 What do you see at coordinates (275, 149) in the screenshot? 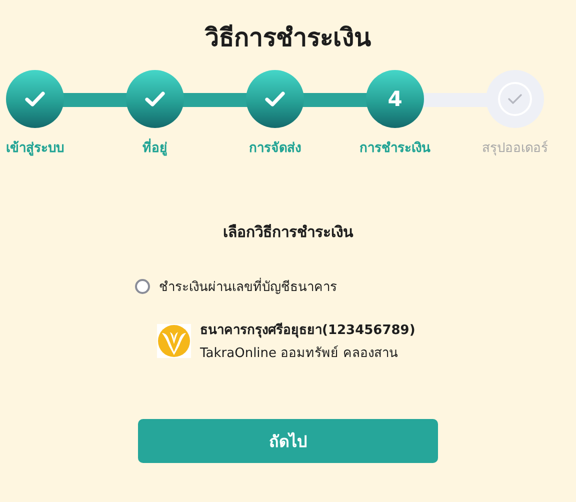
I see `step-label: การจัดส่ง` at bounding box center [275, 149].